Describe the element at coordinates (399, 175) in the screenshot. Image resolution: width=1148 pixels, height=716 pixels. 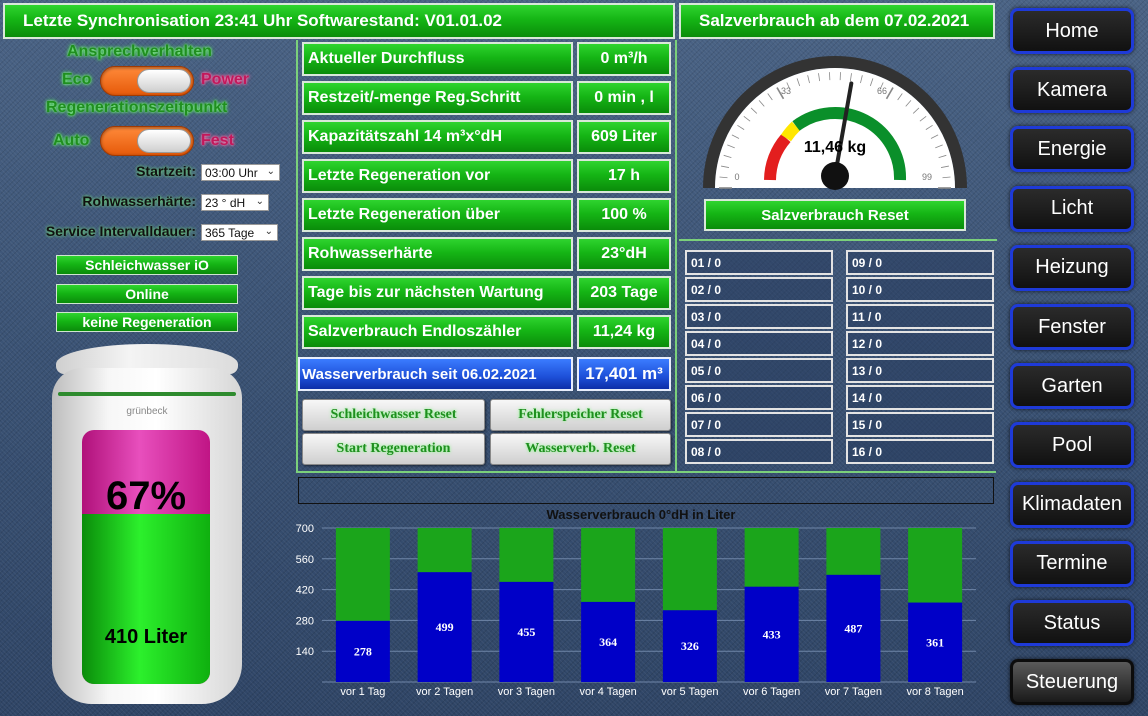
I see `info-row-label-text: Letzte Regeneration vor` at that location.